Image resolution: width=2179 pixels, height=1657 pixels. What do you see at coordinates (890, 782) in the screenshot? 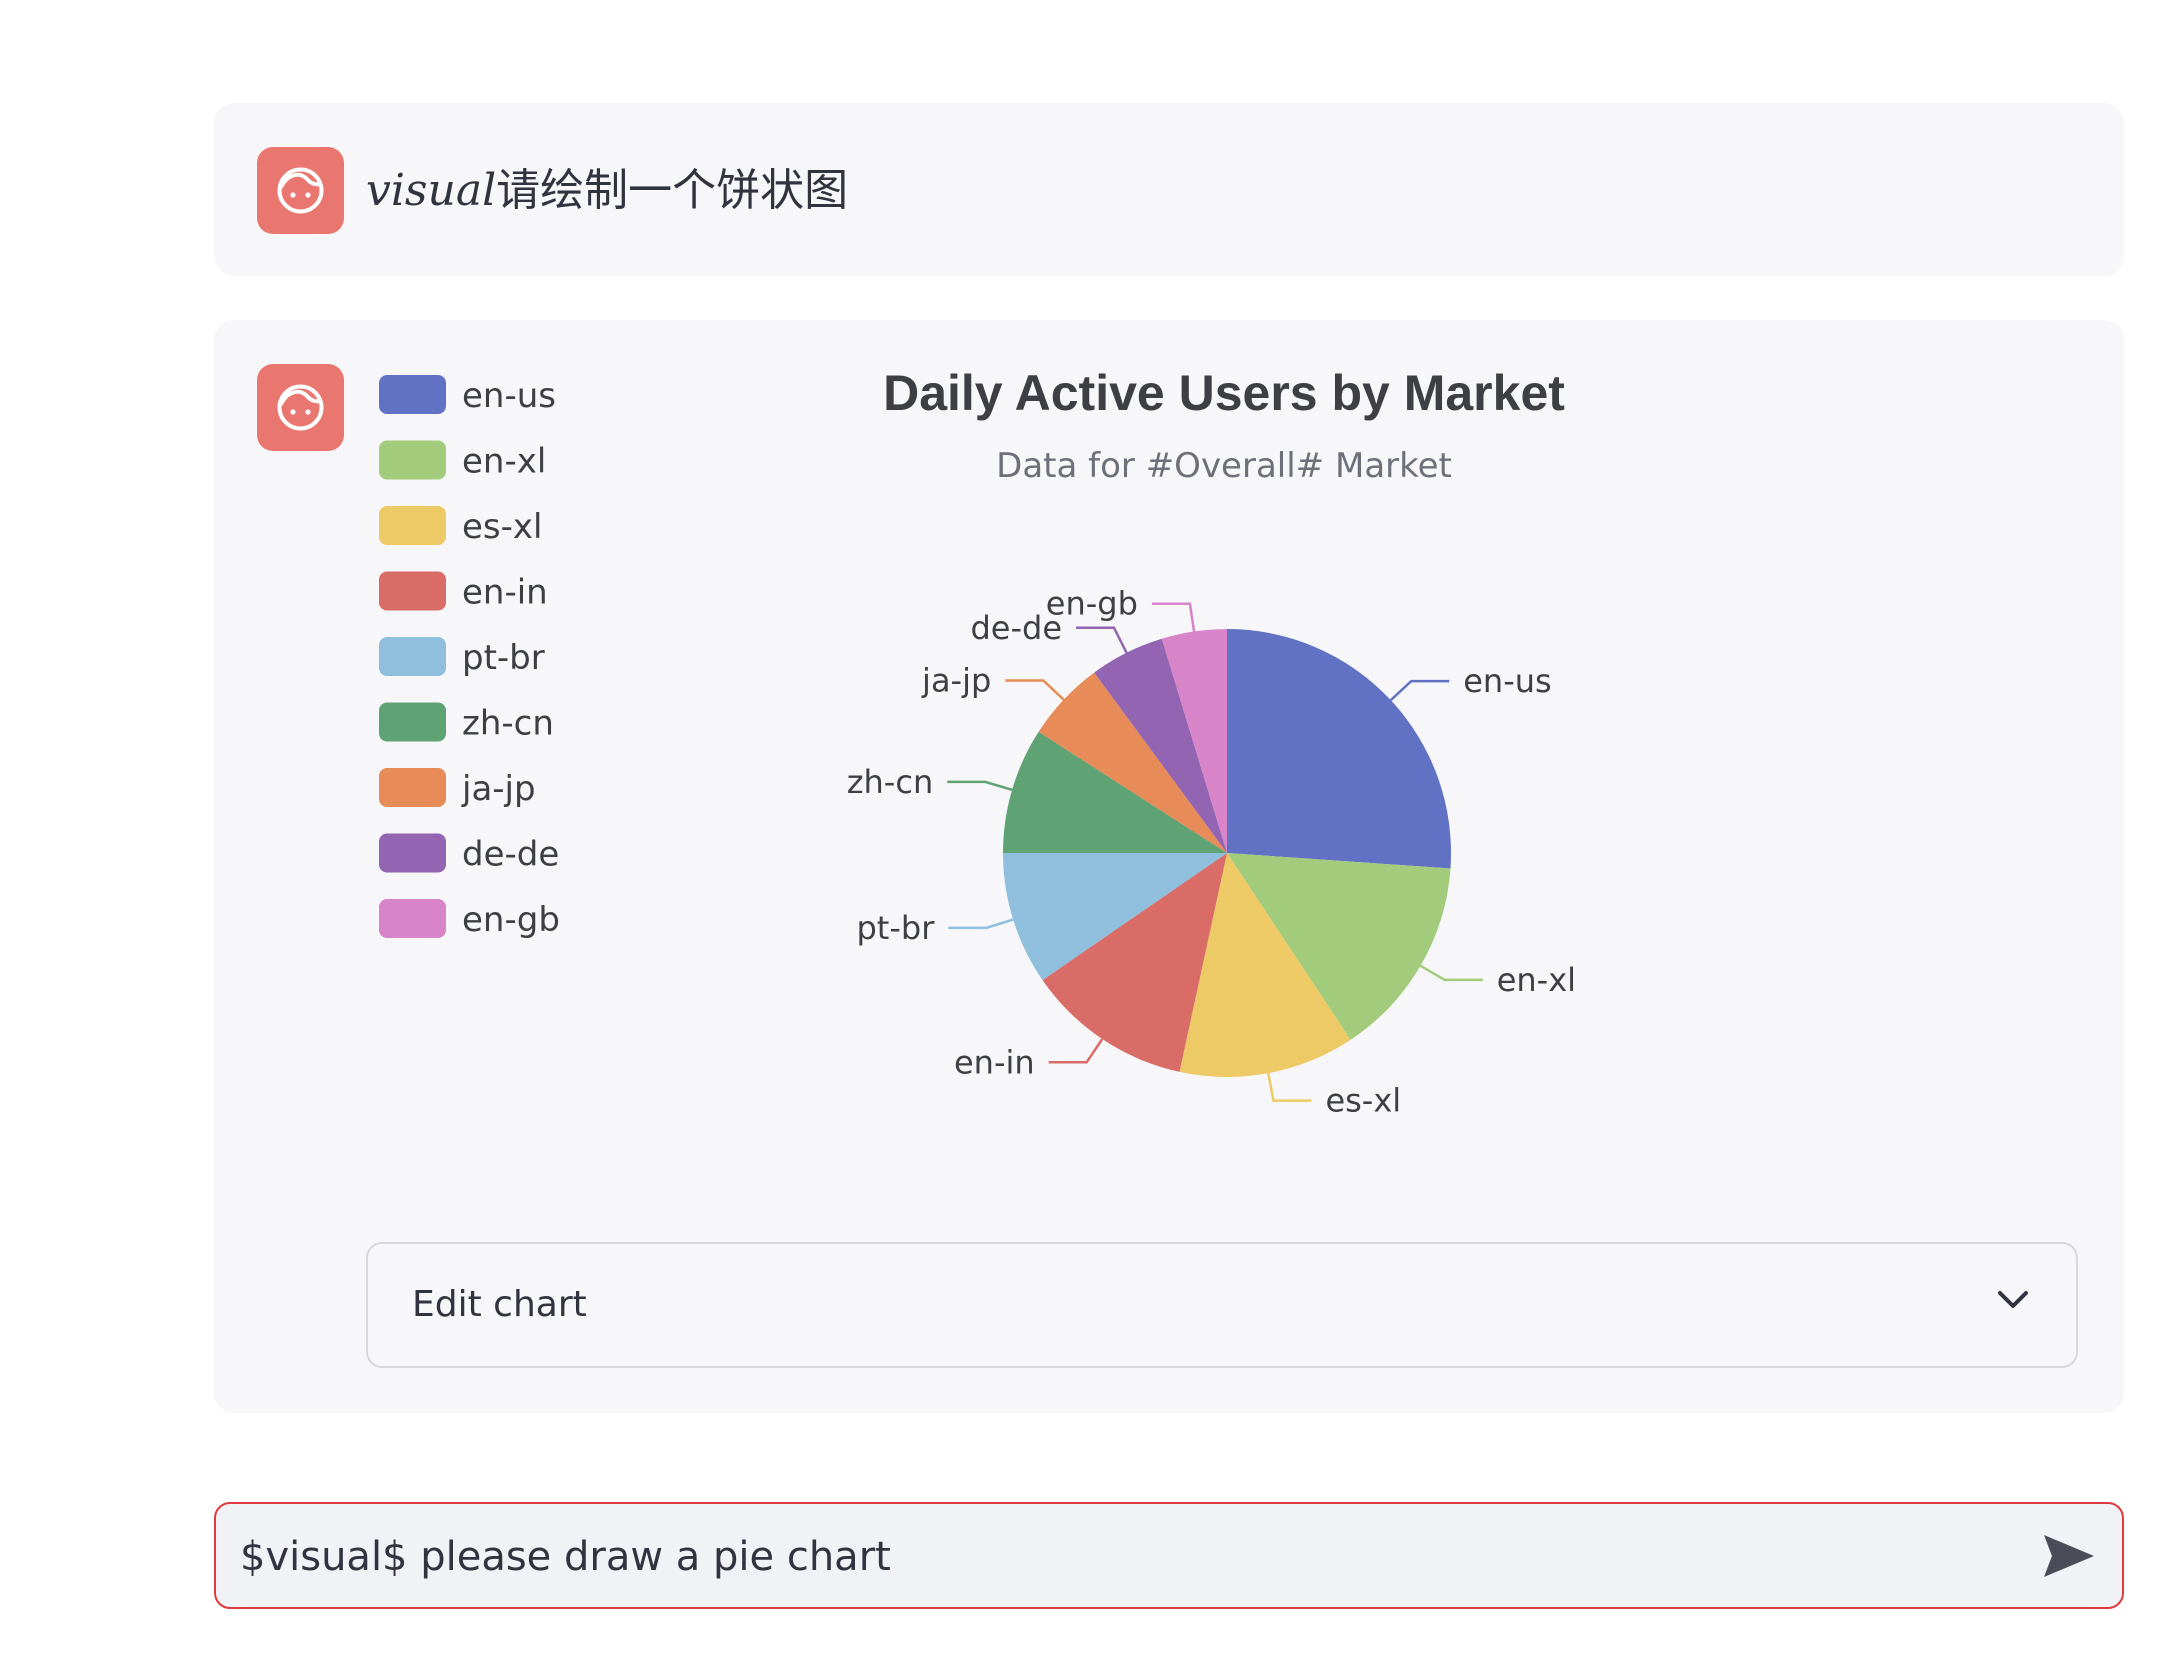
I see `slice-label-zh-cn: zh-cn` at bounding box center [890, 782].